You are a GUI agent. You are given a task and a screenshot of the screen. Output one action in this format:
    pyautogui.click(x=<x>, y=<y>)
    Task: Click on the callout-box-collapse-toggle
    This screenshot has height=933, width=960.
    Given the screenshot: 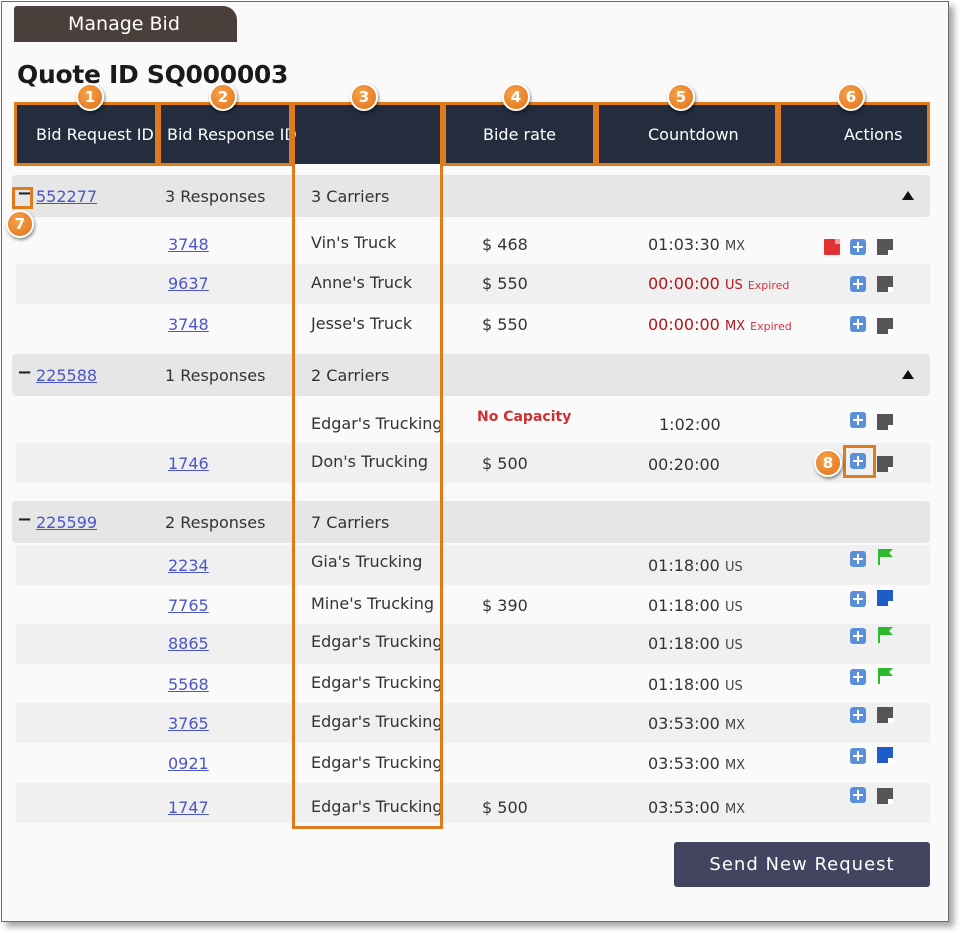 What is the action you would take?
    pyautogui.click(x=22, y=198)
    